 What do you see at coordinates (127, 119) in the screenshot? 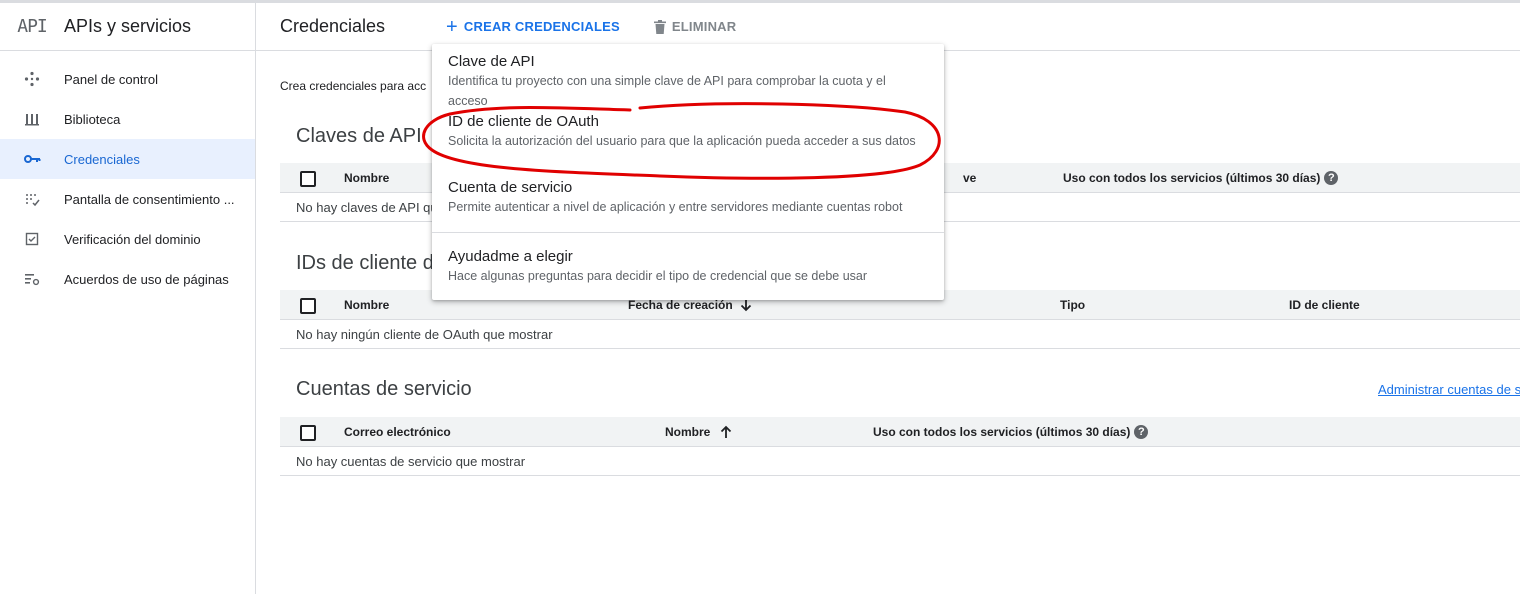
I see `sidebar-item-library: Biblioteca` at bounding box center [127, 119].